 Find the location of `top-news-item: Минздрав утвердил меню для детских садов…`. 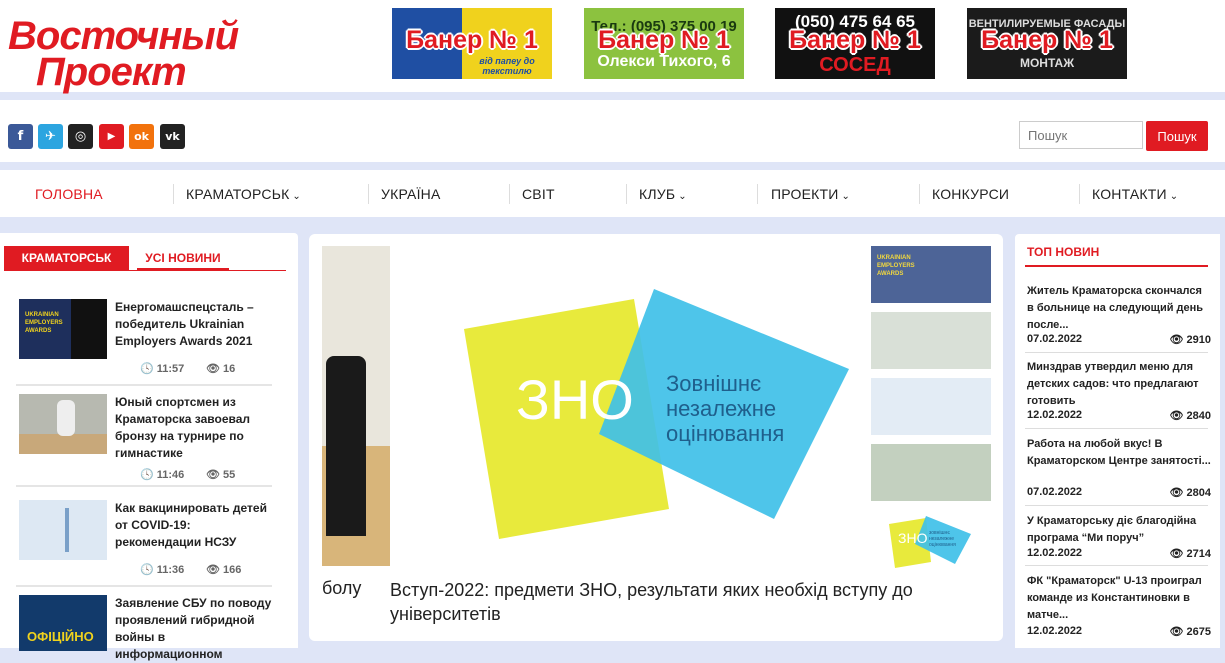

top-news-item: Минздрав утвердил меню для детских садов… is located at coordinates (1119, 391).